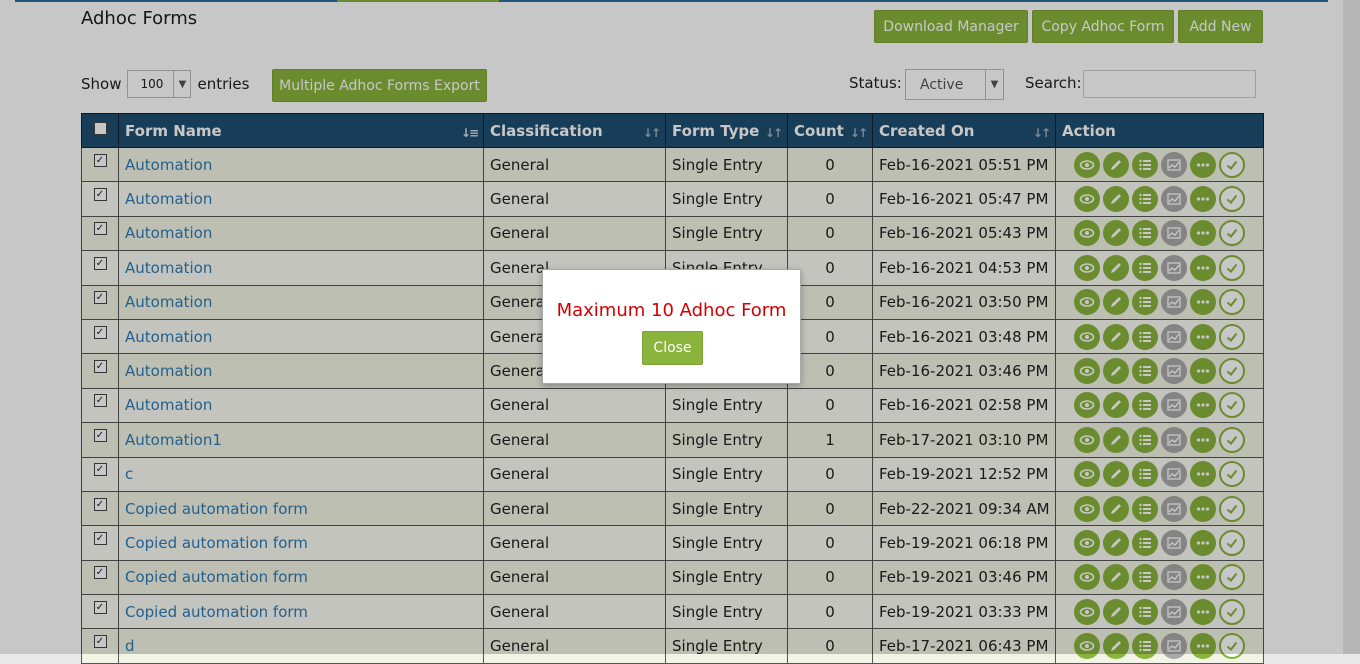  I want to click on close-button: Close, so click(672, 348).